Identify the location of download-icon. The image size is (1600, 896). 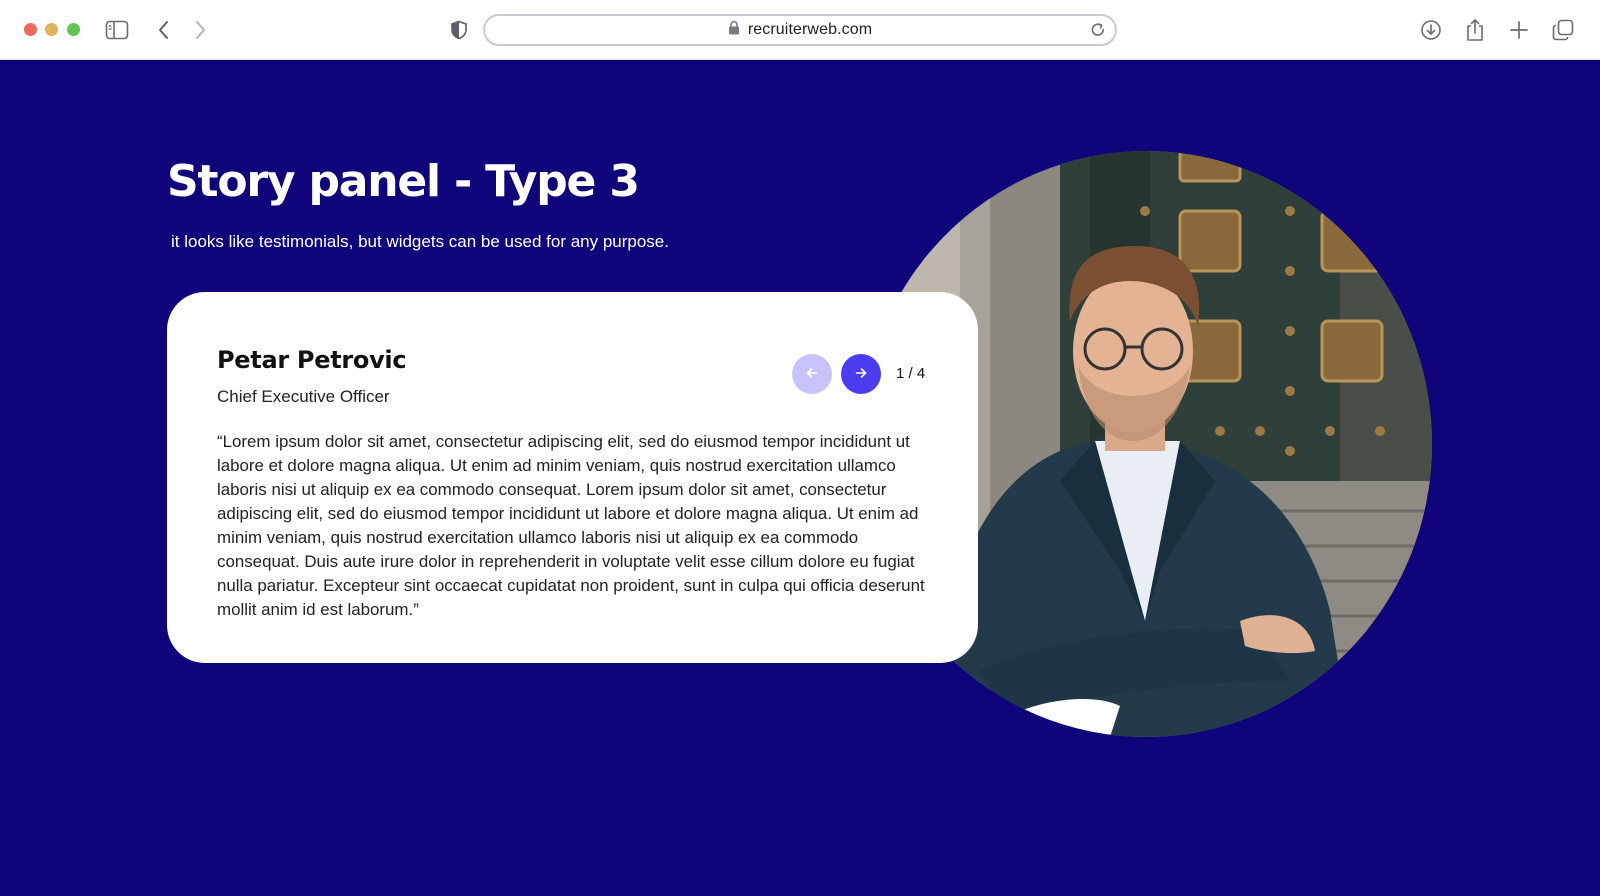
(1431, 30).